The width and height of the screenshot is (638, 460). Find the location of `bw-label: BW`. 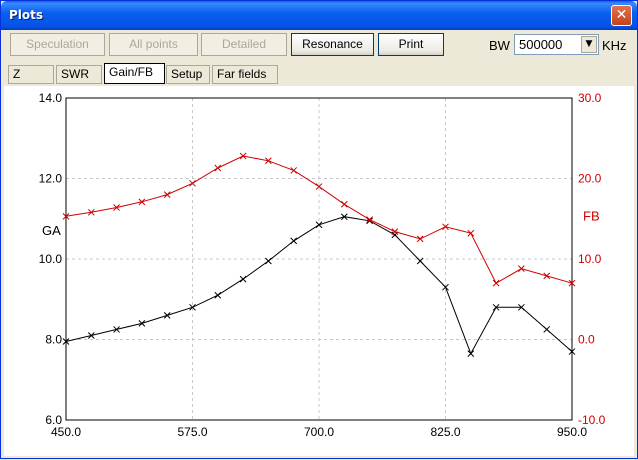

bw-label: BW is located at coordinates (499, 45).